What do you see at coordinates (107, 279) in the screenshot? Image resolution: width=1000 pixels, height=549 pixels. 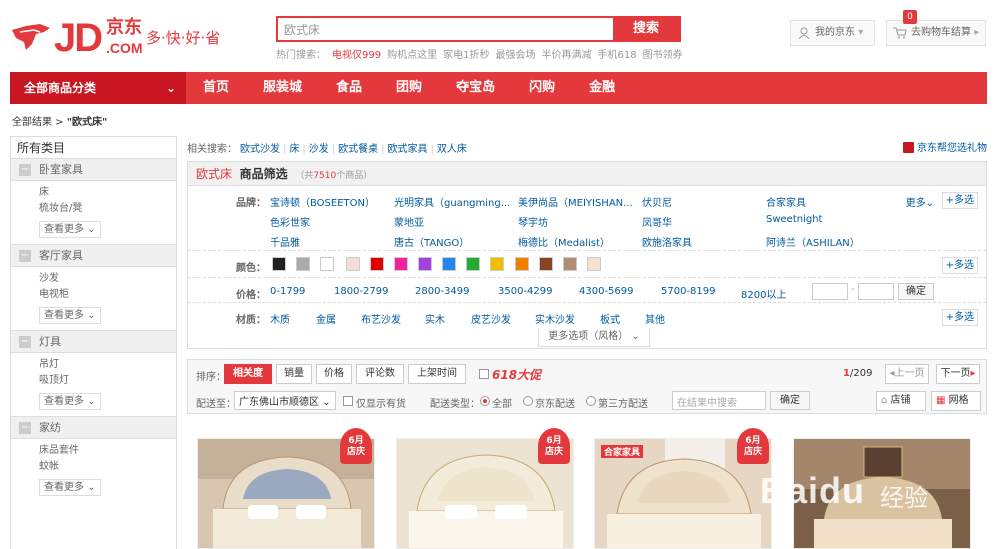 I see `sidebar-item: 沙发` at bounding box center [107, 279].